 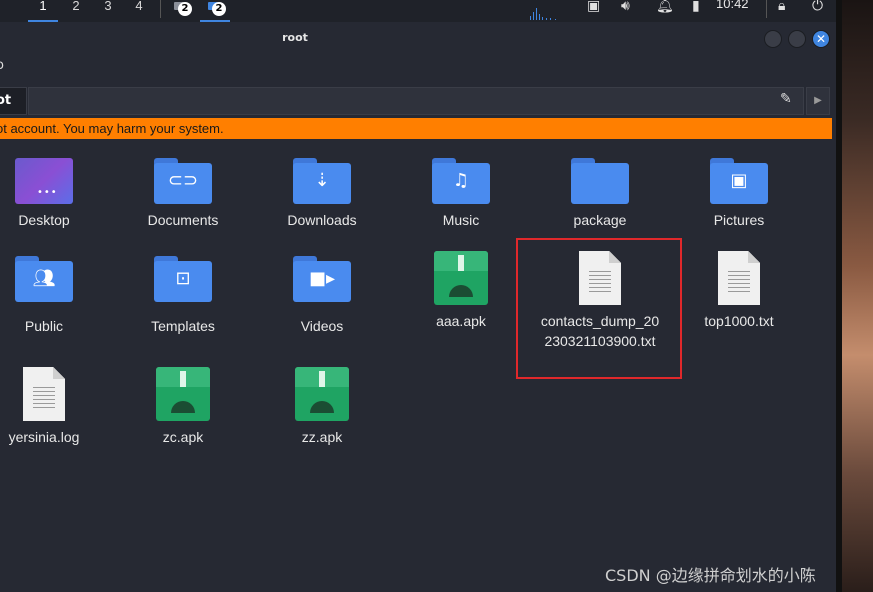 What do you see at coordinates (183, 437) in the screenshot?
I see `file-label: zc.apk` at bounding box center [183, 437].